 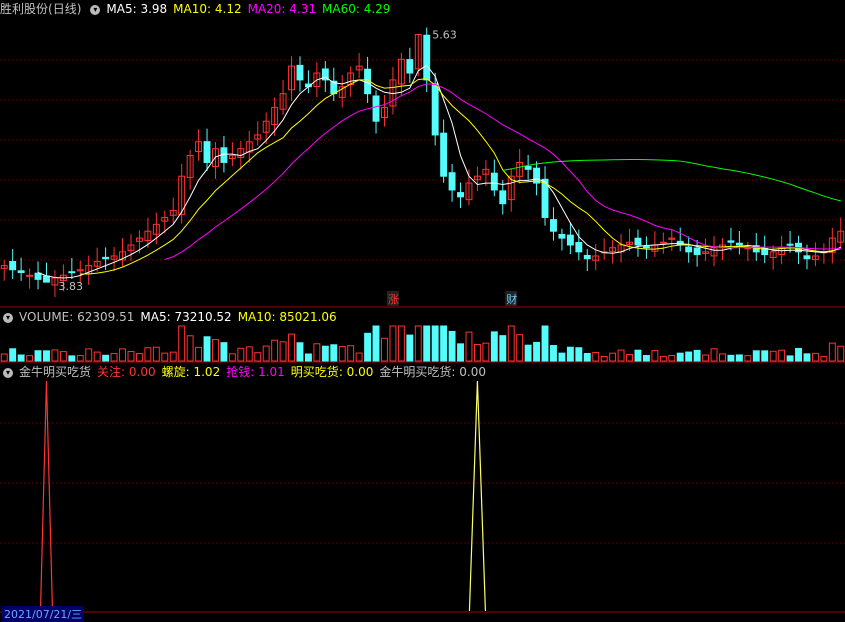 I want to click on low-label: 3.83, so click(x=70, y=286).